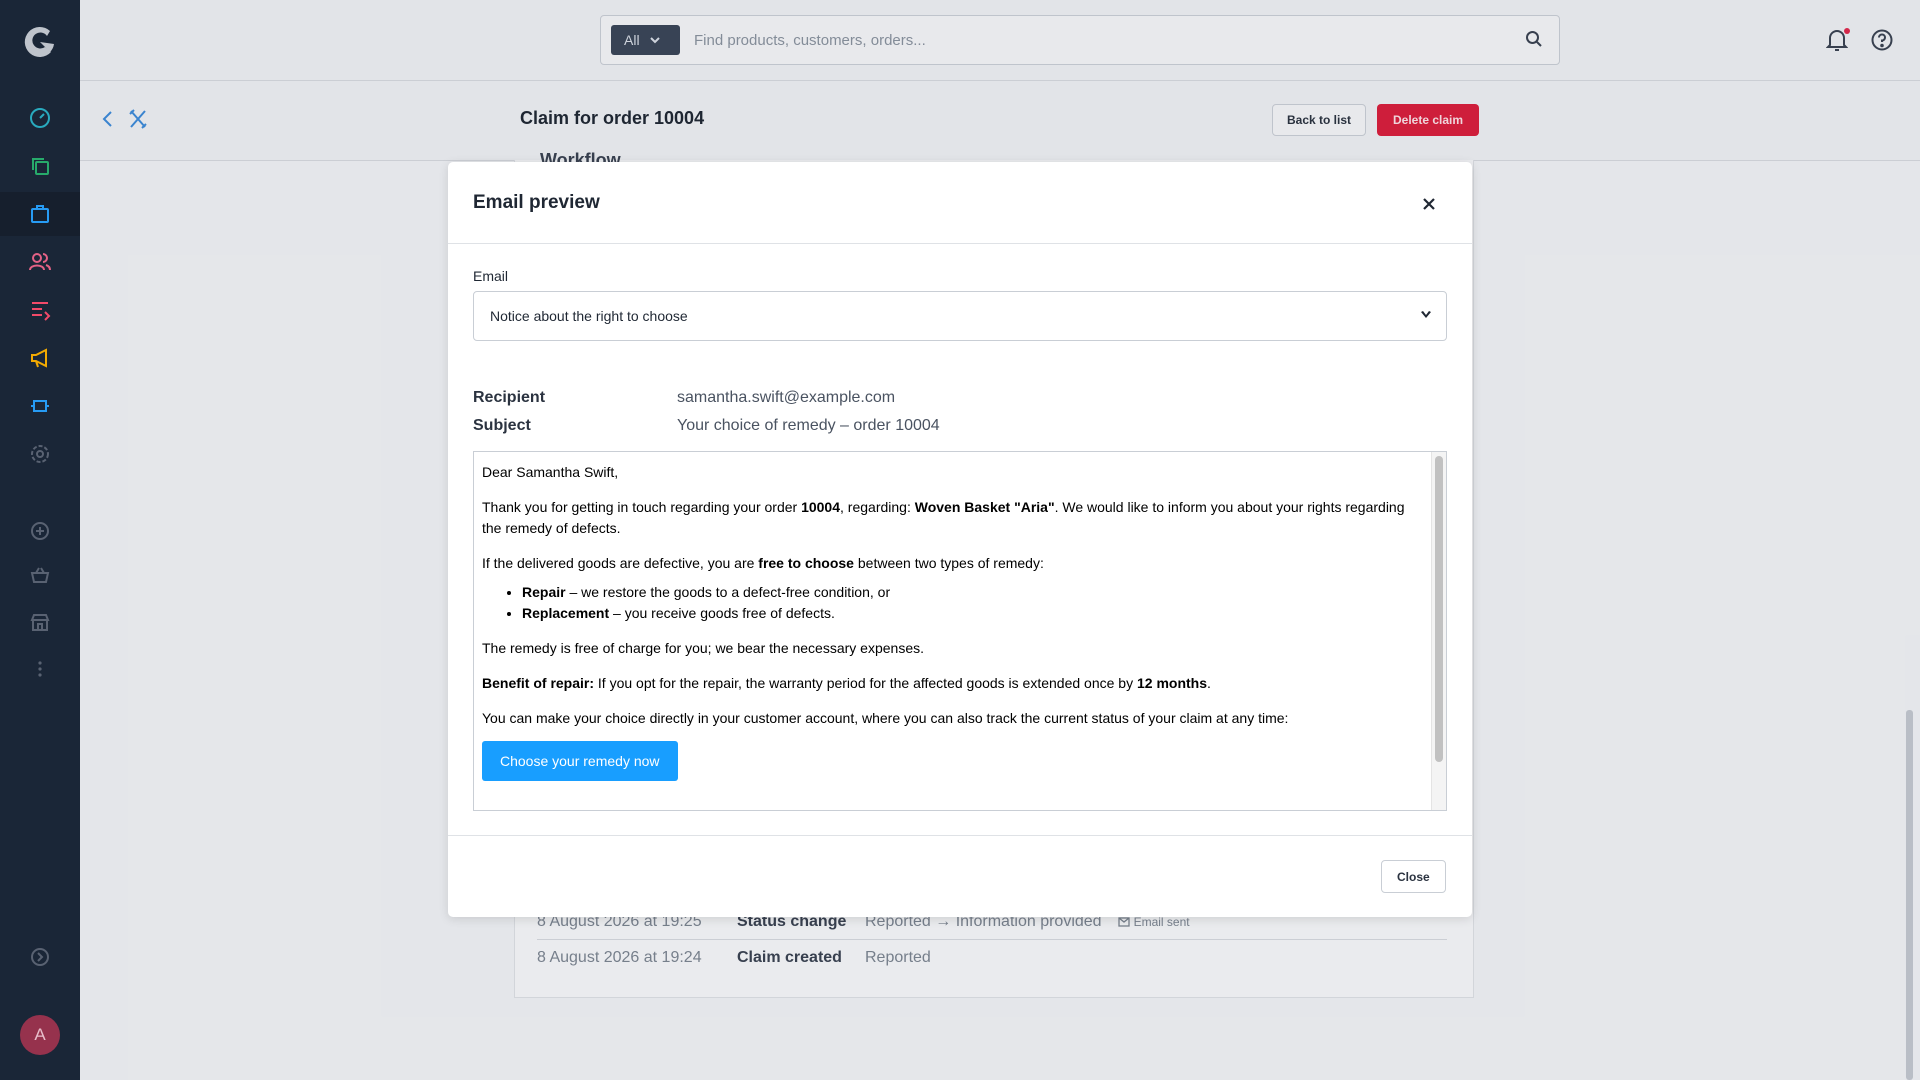  I want to click on list-item-text: – you receive goods free of defects., so click(722, 613).